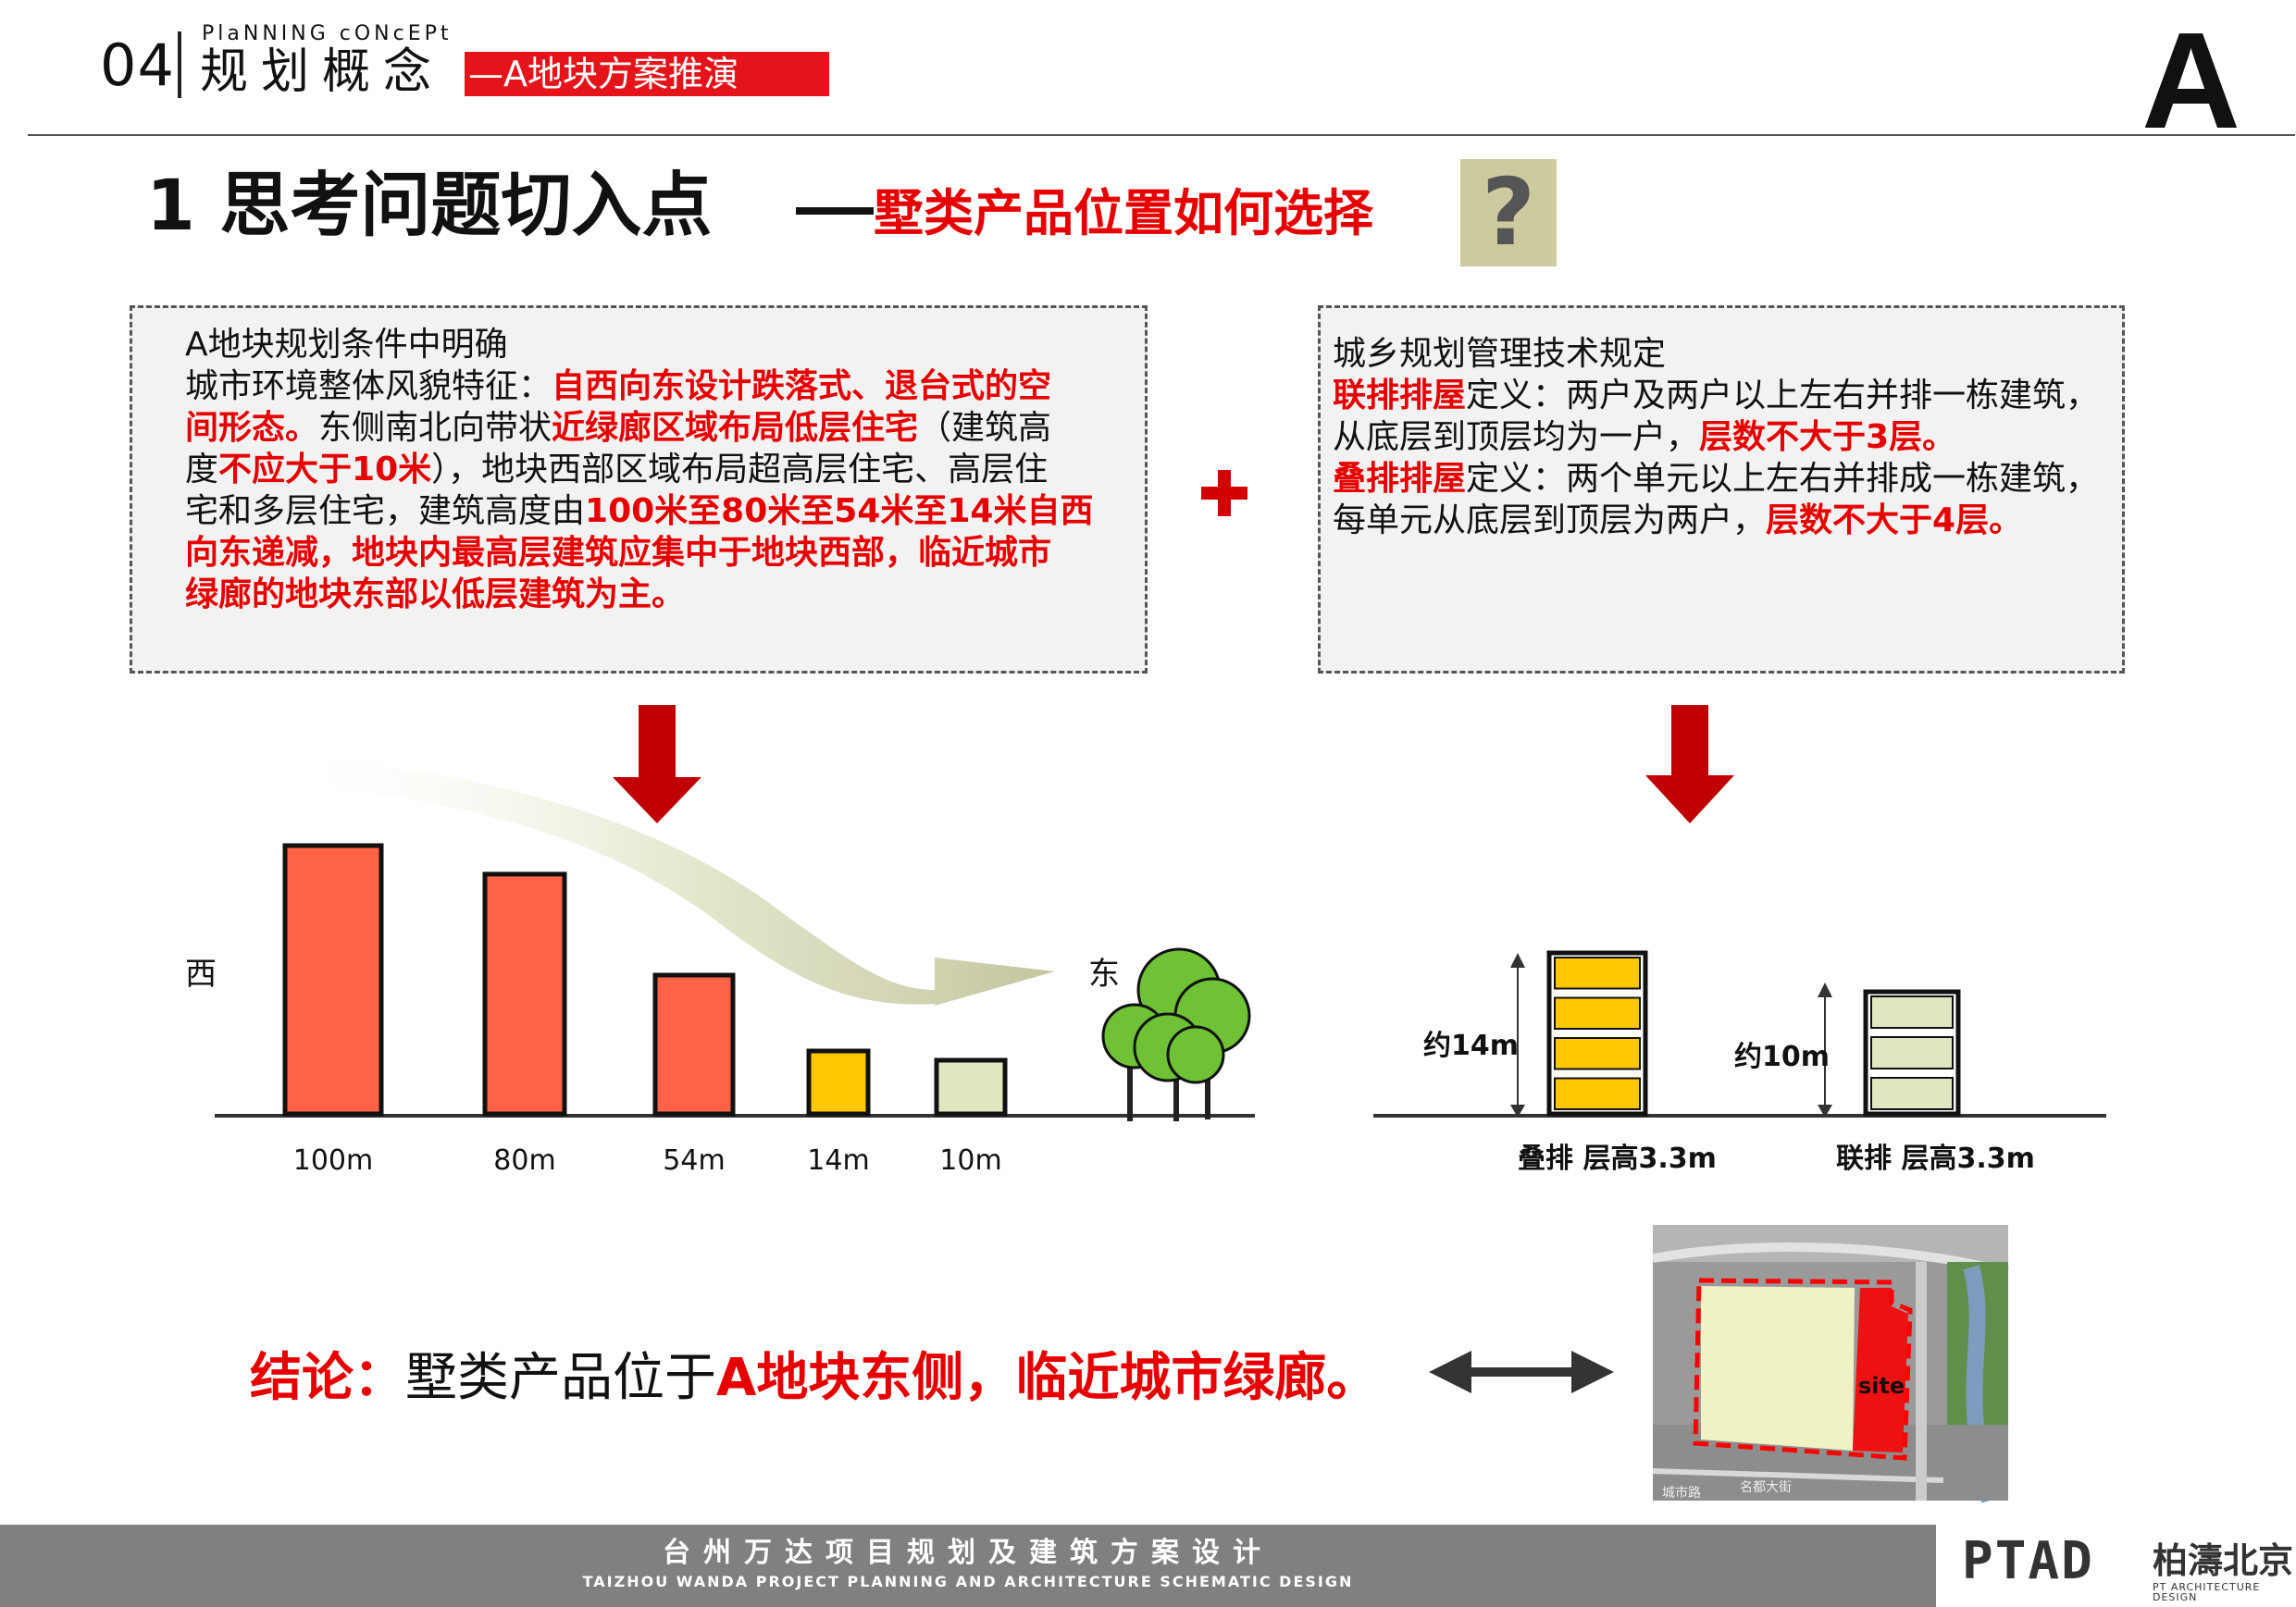 This screenshot has height=1607, width=2296. Describe the element at coordinates (1471, 1046) in the screenshot. I see `stacked-height-label: 约14m` at that location.